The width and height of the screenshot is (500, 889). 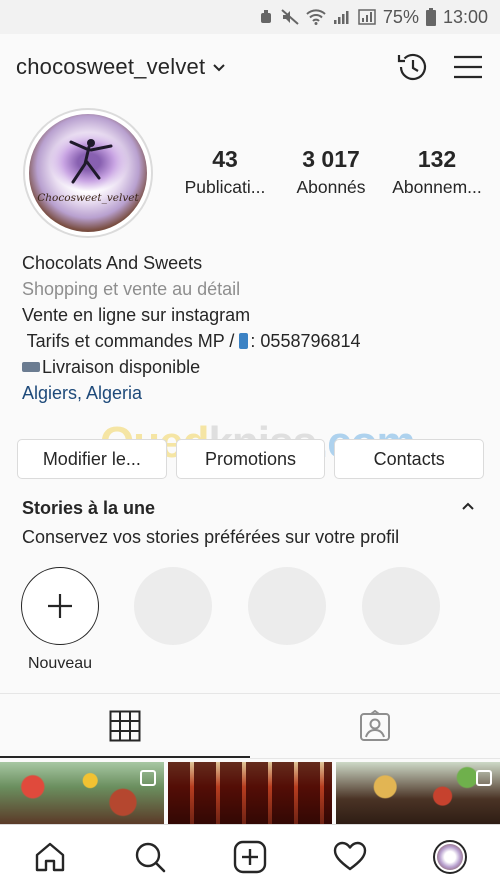 I want to click on mute-icon, so click(x=290, y=17).